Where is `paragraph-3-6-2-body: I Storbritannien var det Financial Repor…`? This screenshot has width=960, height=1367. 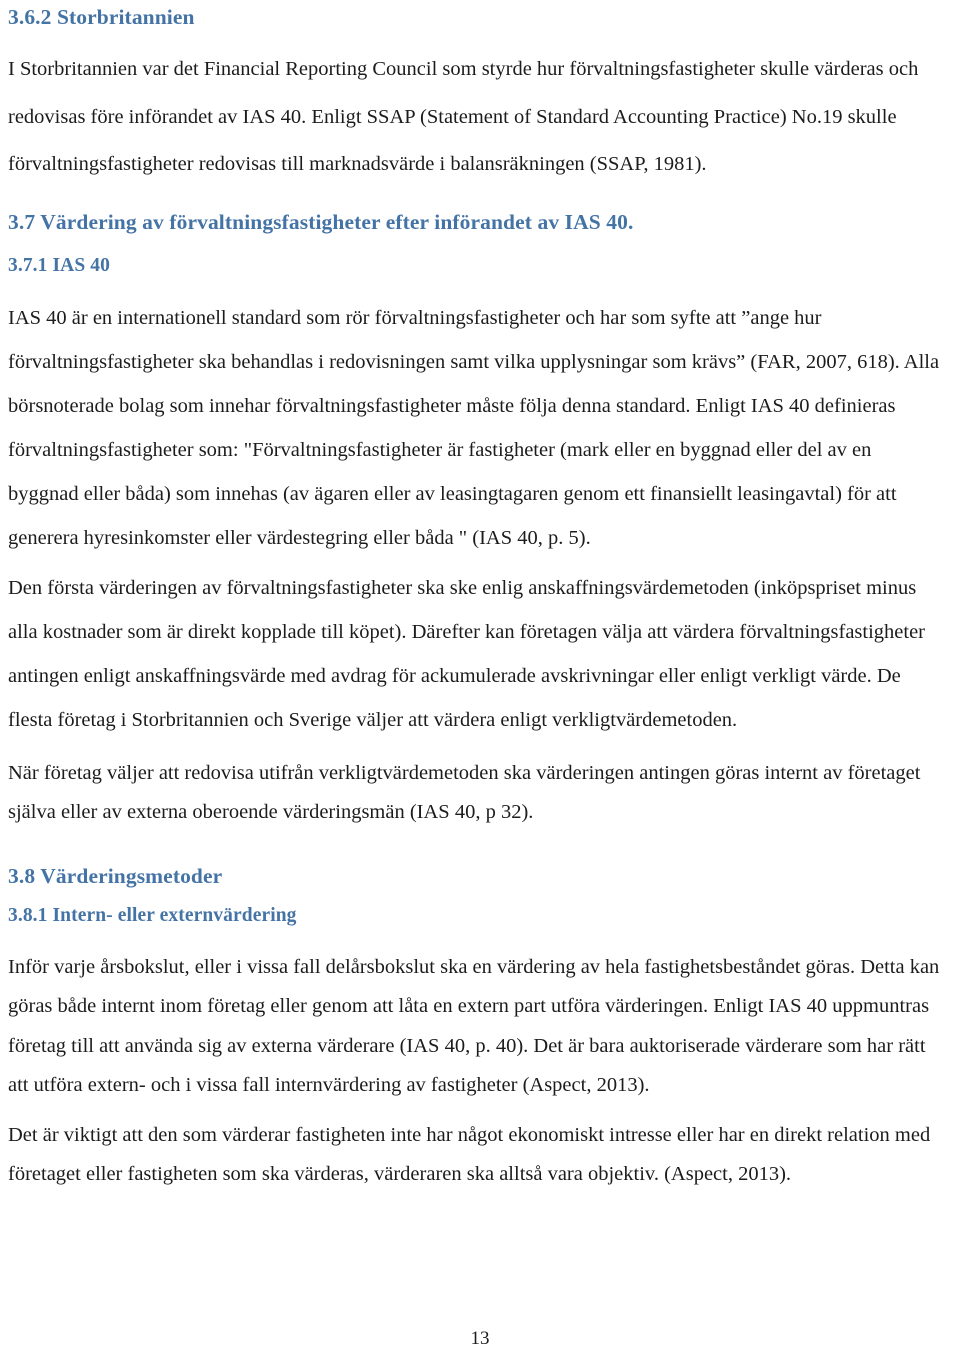 paragraph-3-6-2-body: I Storbritannien var det Financial Repor… is located at coordinates (463, 116).